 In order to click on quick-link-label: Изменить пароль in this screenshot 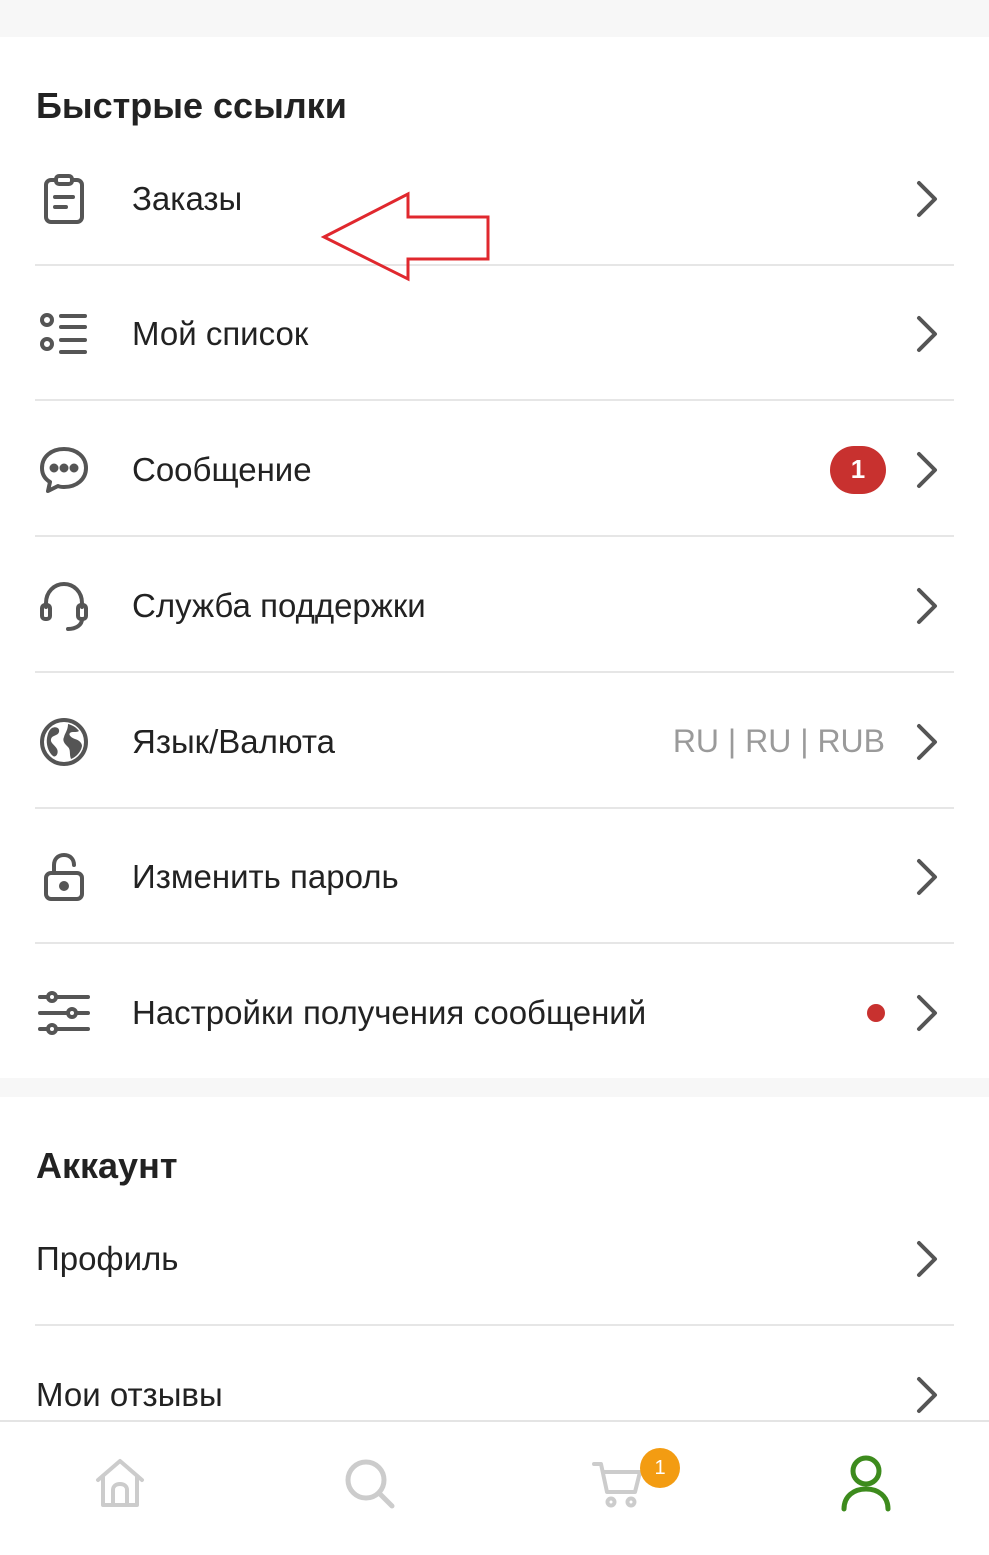, I will do `click(265, 876)`.